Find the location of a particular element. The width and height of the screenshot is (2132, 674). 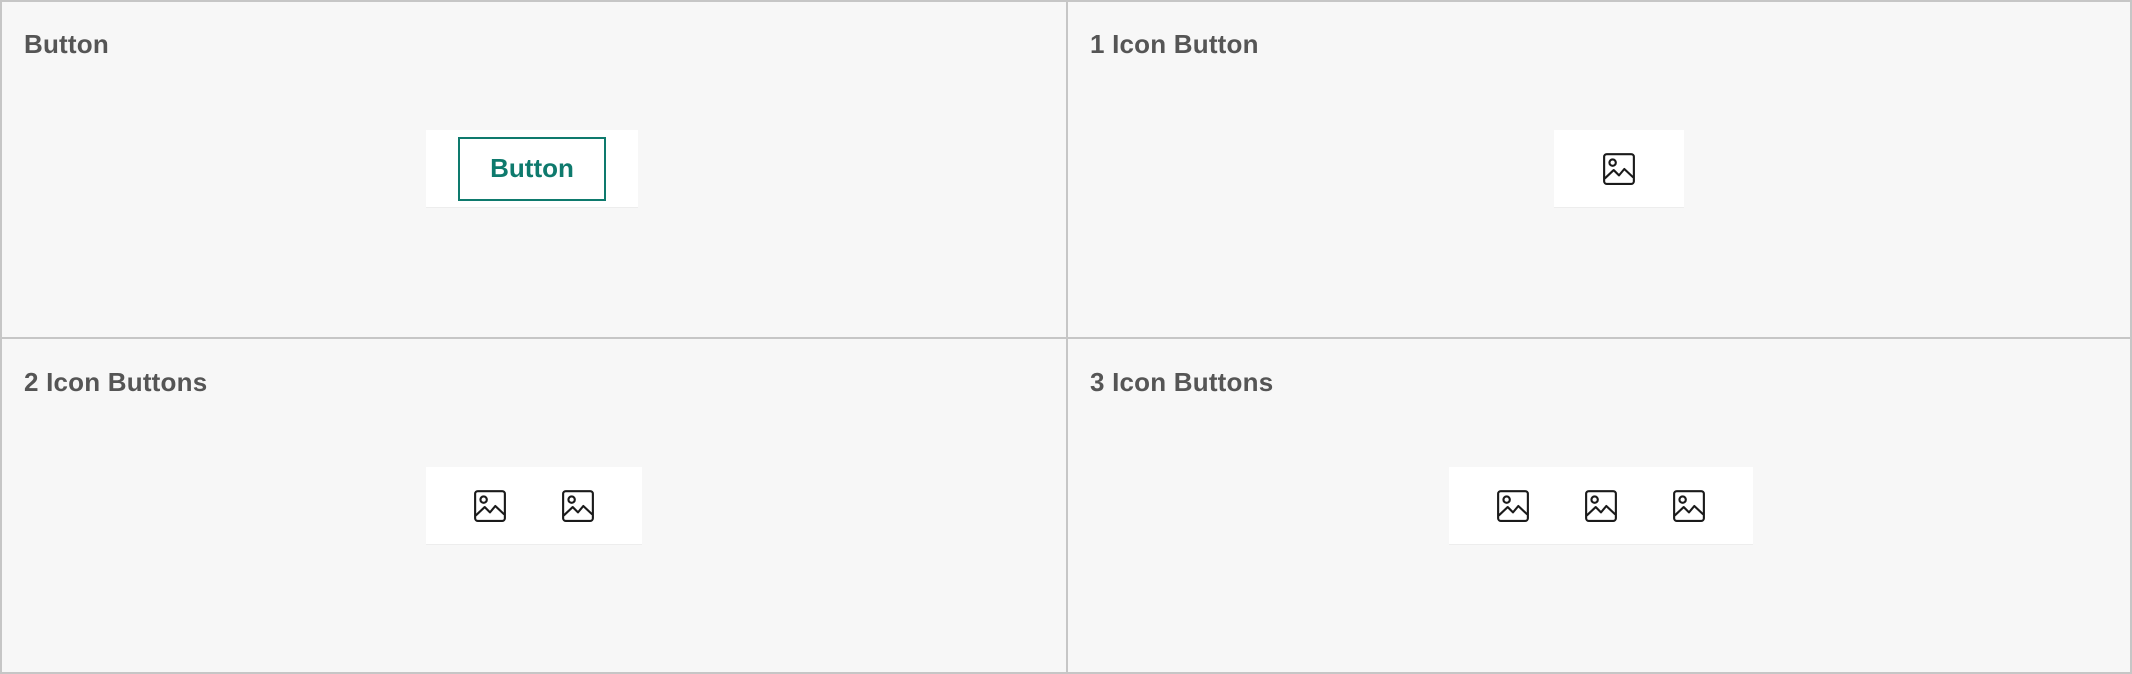

primary-outline-button: Button is located at coordinates (532, 168).